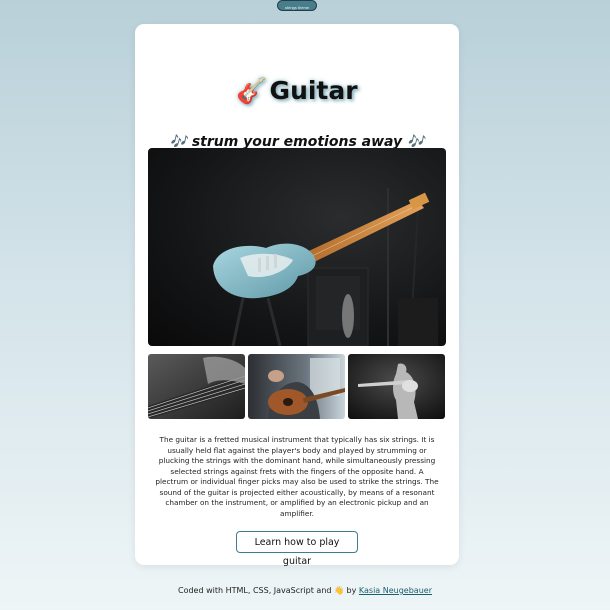  What do you see at coordinates (395, 590) in the screenshot?
I see `author-link: Kasia Neugebauer` at bounding box center [395, 590].